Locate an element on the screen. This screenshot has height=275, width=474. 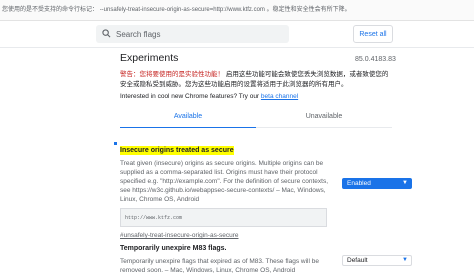
search-box is located at coordinates (192, 34).